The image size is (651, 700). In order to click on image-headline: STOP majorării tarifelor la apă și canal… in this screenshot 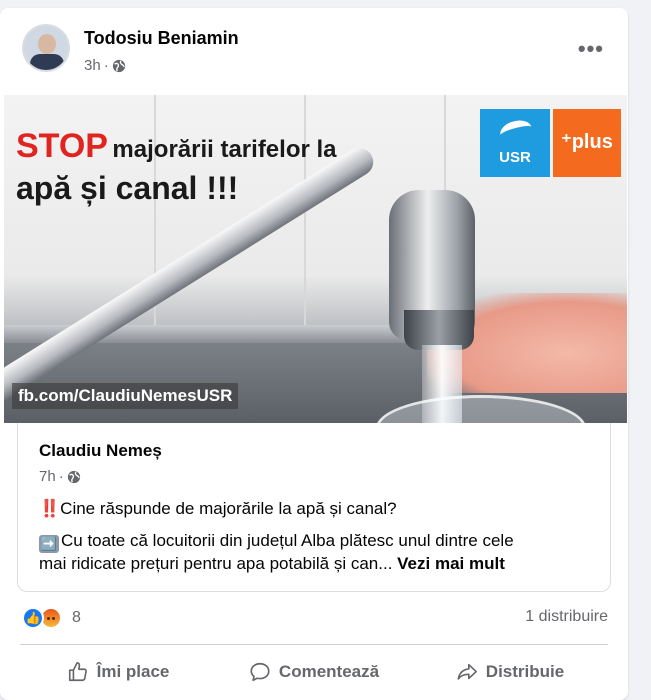, I will do `click(176, 166)`.